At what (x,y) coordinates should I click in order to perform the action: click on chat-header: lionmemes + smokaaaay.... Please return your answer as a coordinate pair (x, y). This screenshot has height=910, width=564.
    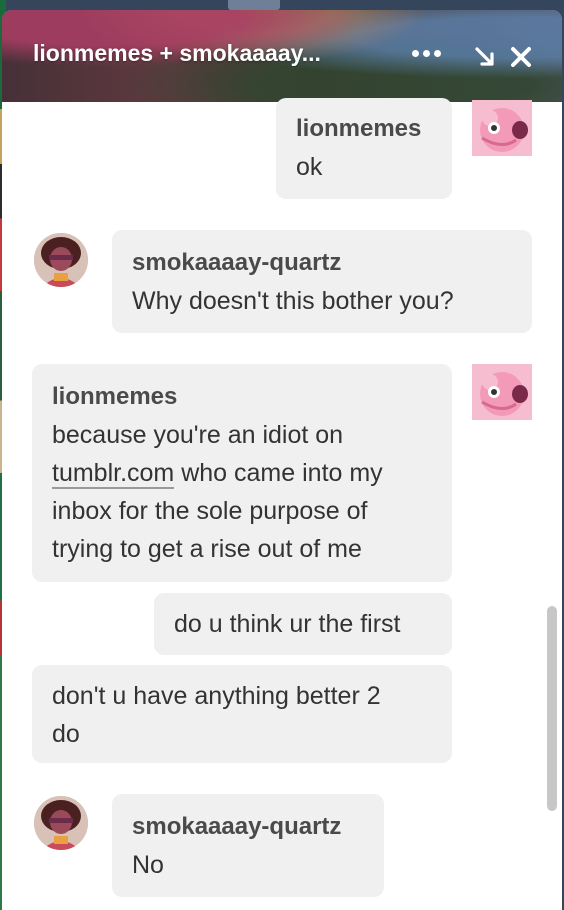
    Looking at the image, I should click on (282, 56).